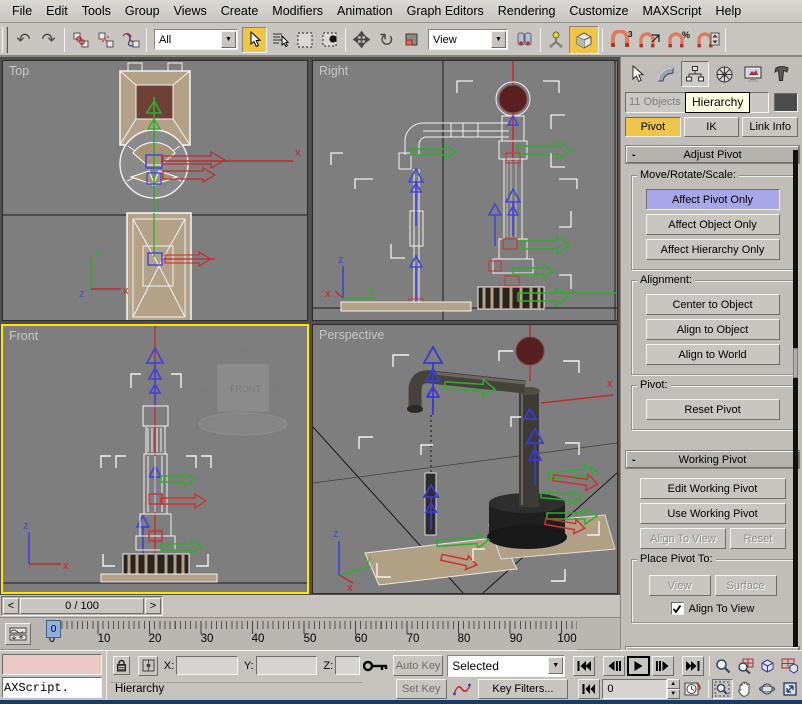 The width and height of the screenshot is (802, 704). I want to click on reset-working-pivot-button: Reset, so click(758, 538).